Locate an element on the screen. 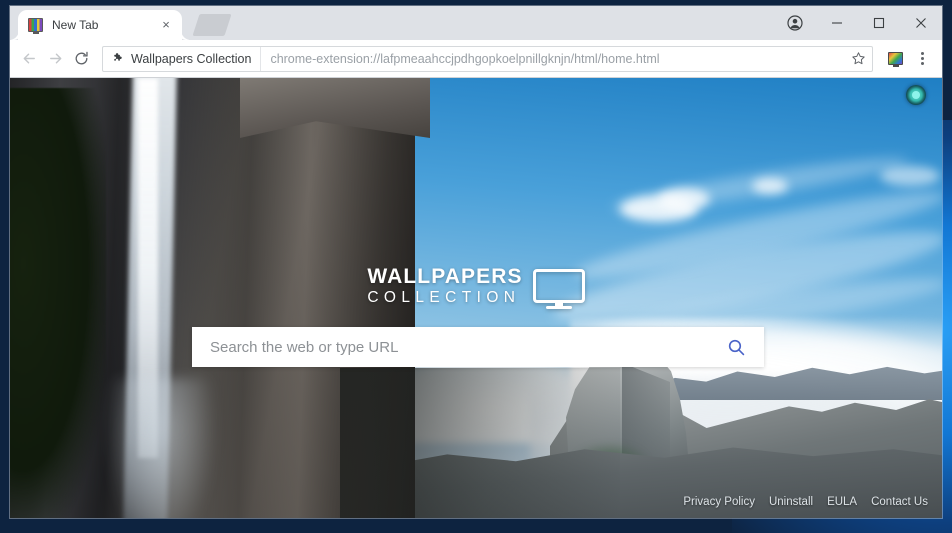  valley-shadow is located at coordinates (480, 443).